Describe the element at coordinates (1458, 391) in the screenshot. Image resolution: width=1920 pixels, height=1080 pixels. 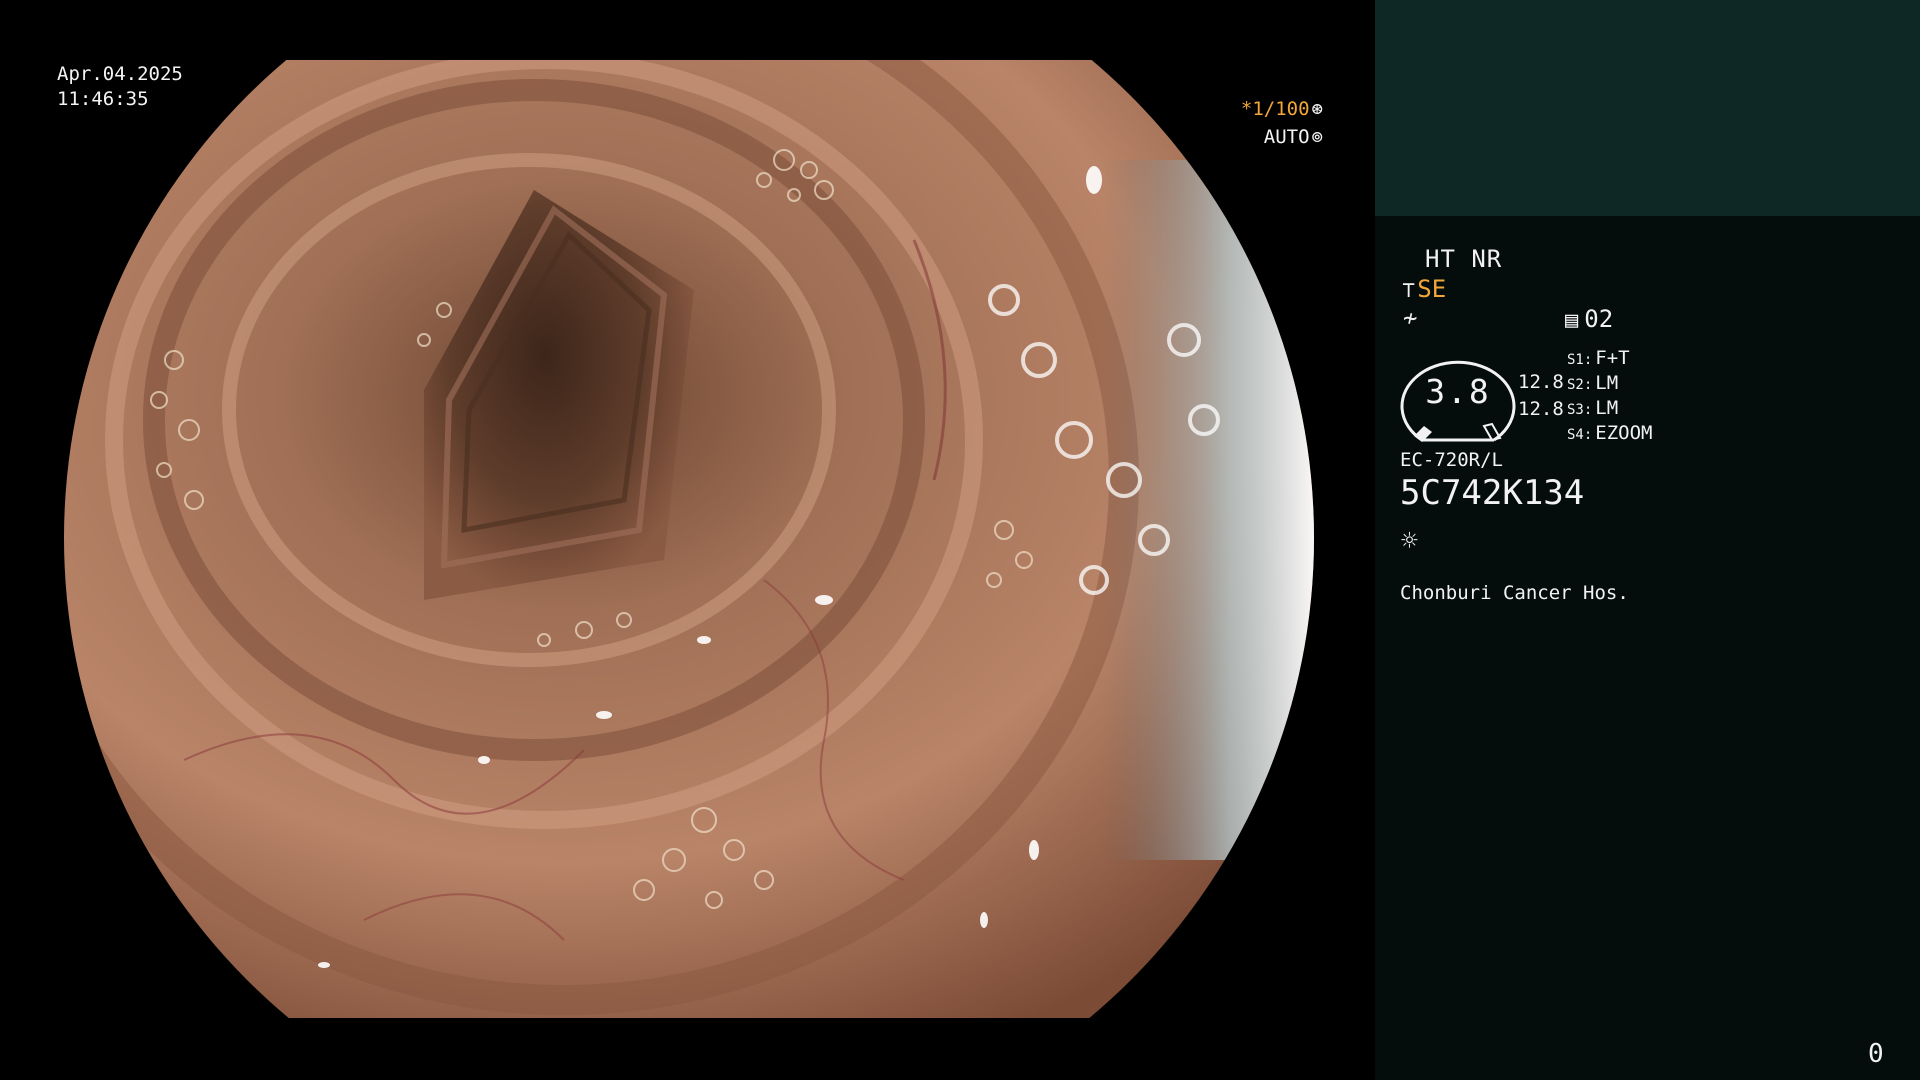
I see `zoom-value: 3.8` at that location.